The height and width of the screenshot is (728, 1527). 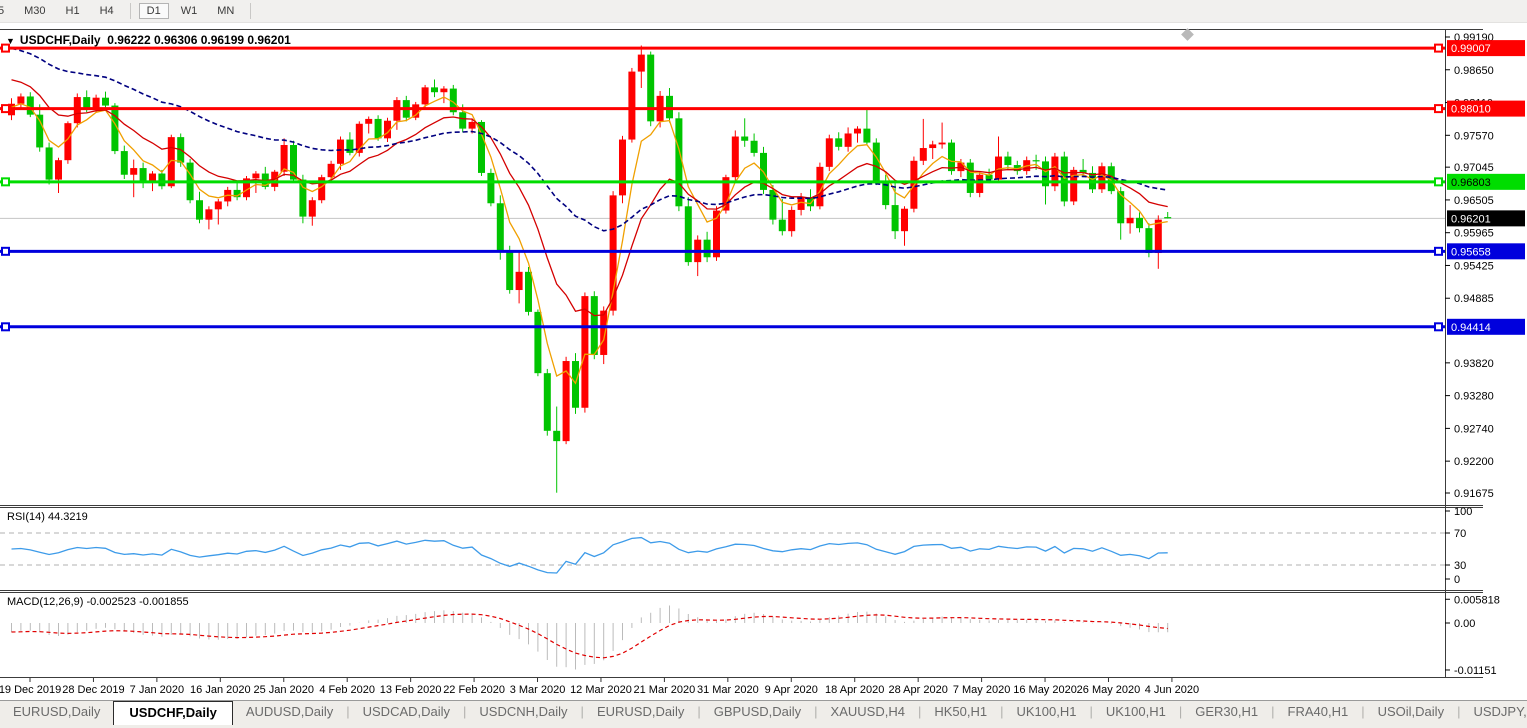 I want to click on chart-tab-fra40-h1: FRA40,H1, so click(x=1318, y=712).